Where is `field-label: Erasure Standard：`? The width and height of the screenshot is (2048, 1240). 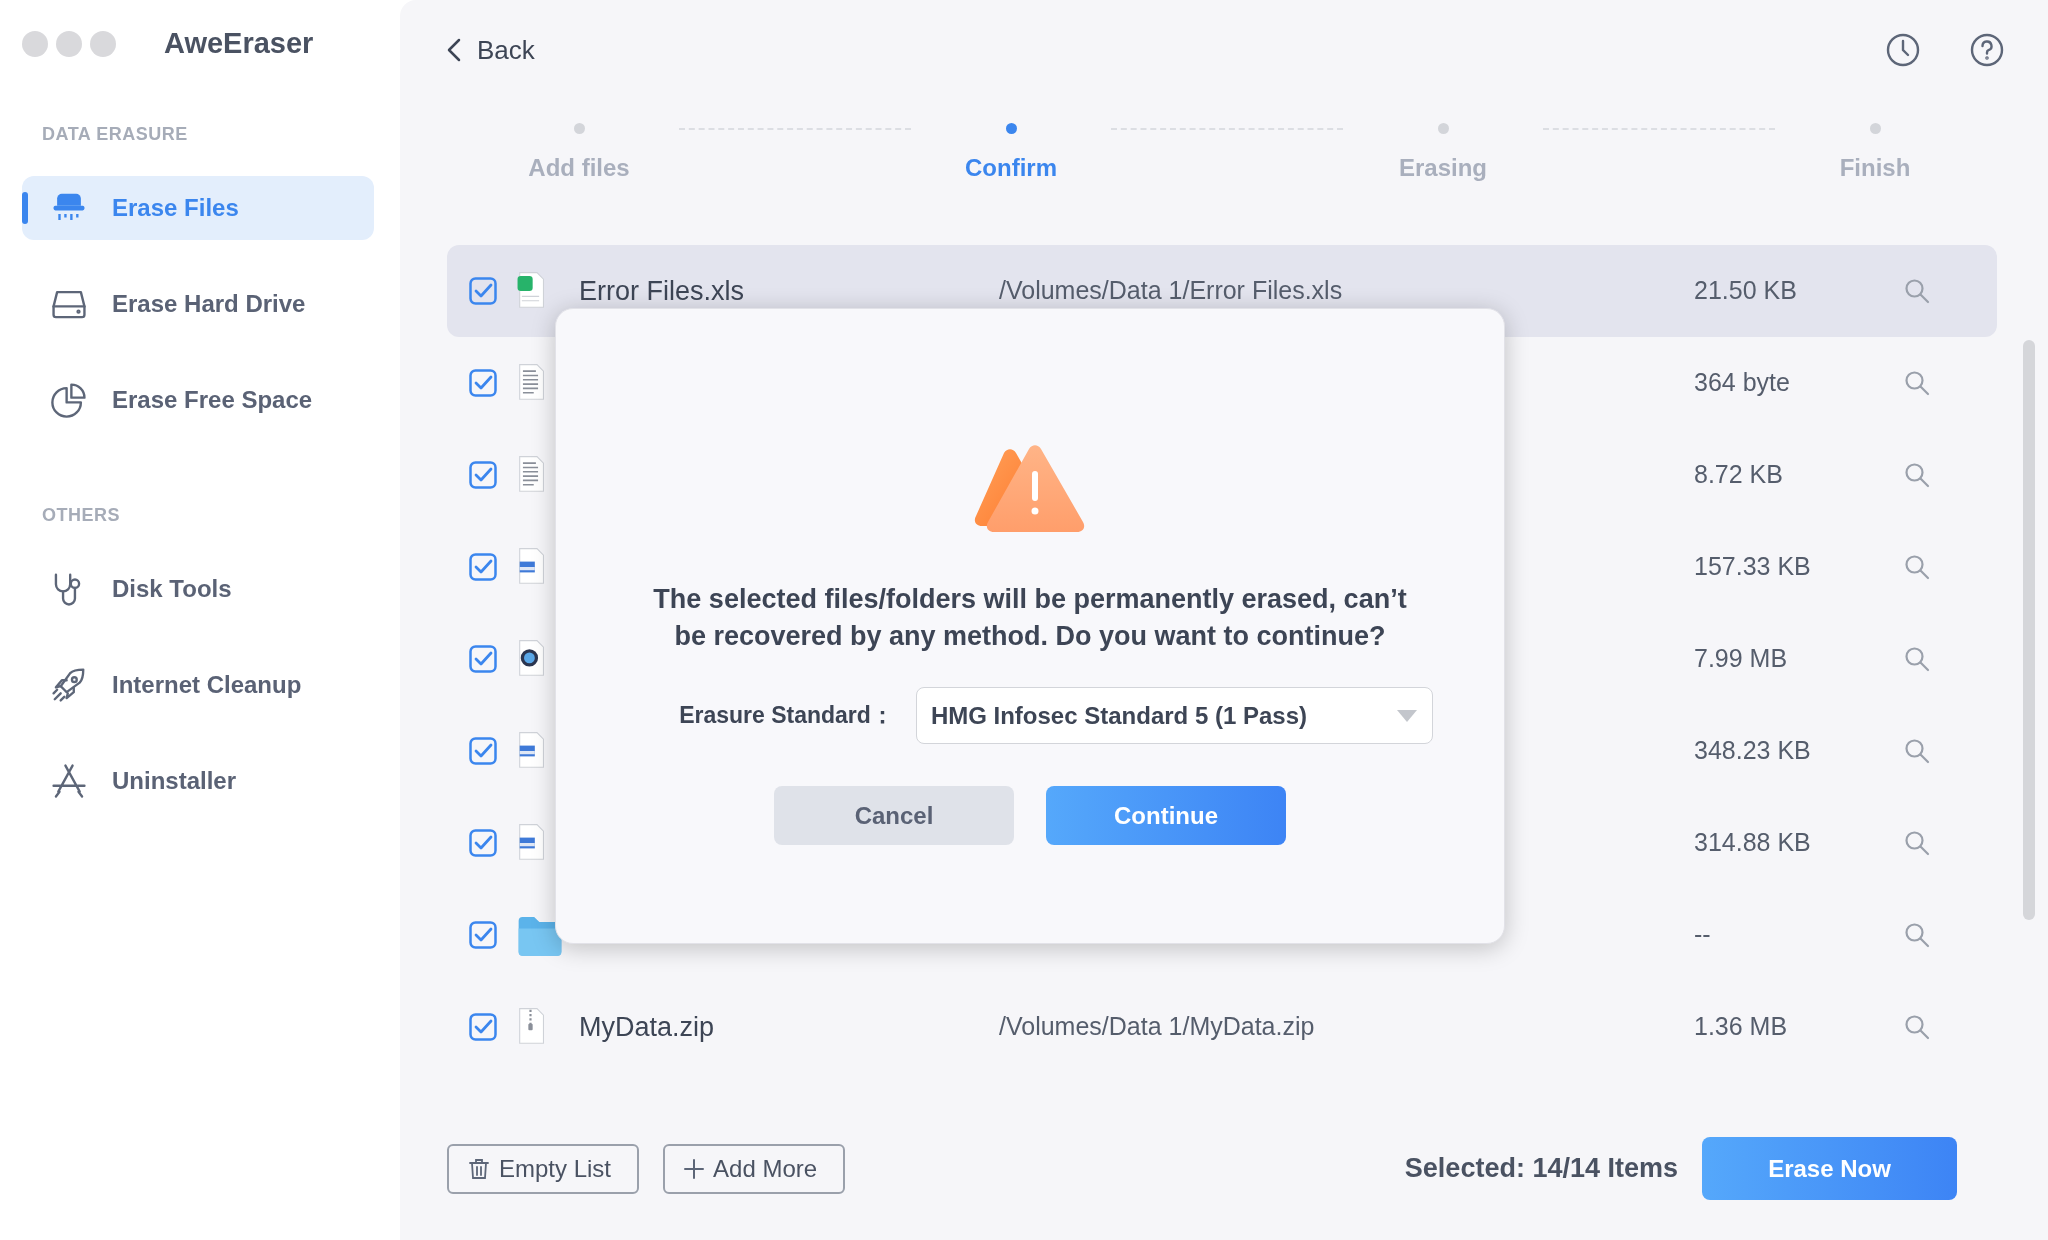
field-label: Erasure Standard： is located at coordinates (786, 716).